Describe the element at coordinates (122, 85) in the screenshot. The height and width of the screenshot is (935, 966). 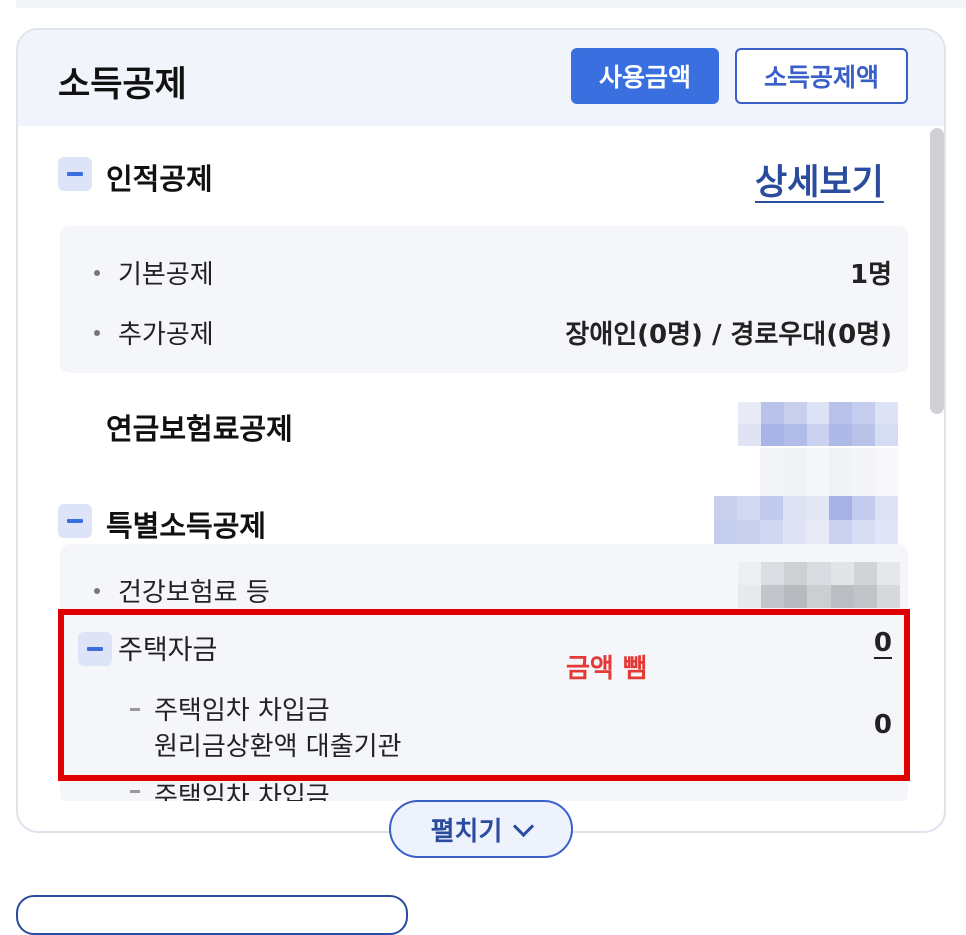
I see `card-title: 소득공제` at that location.